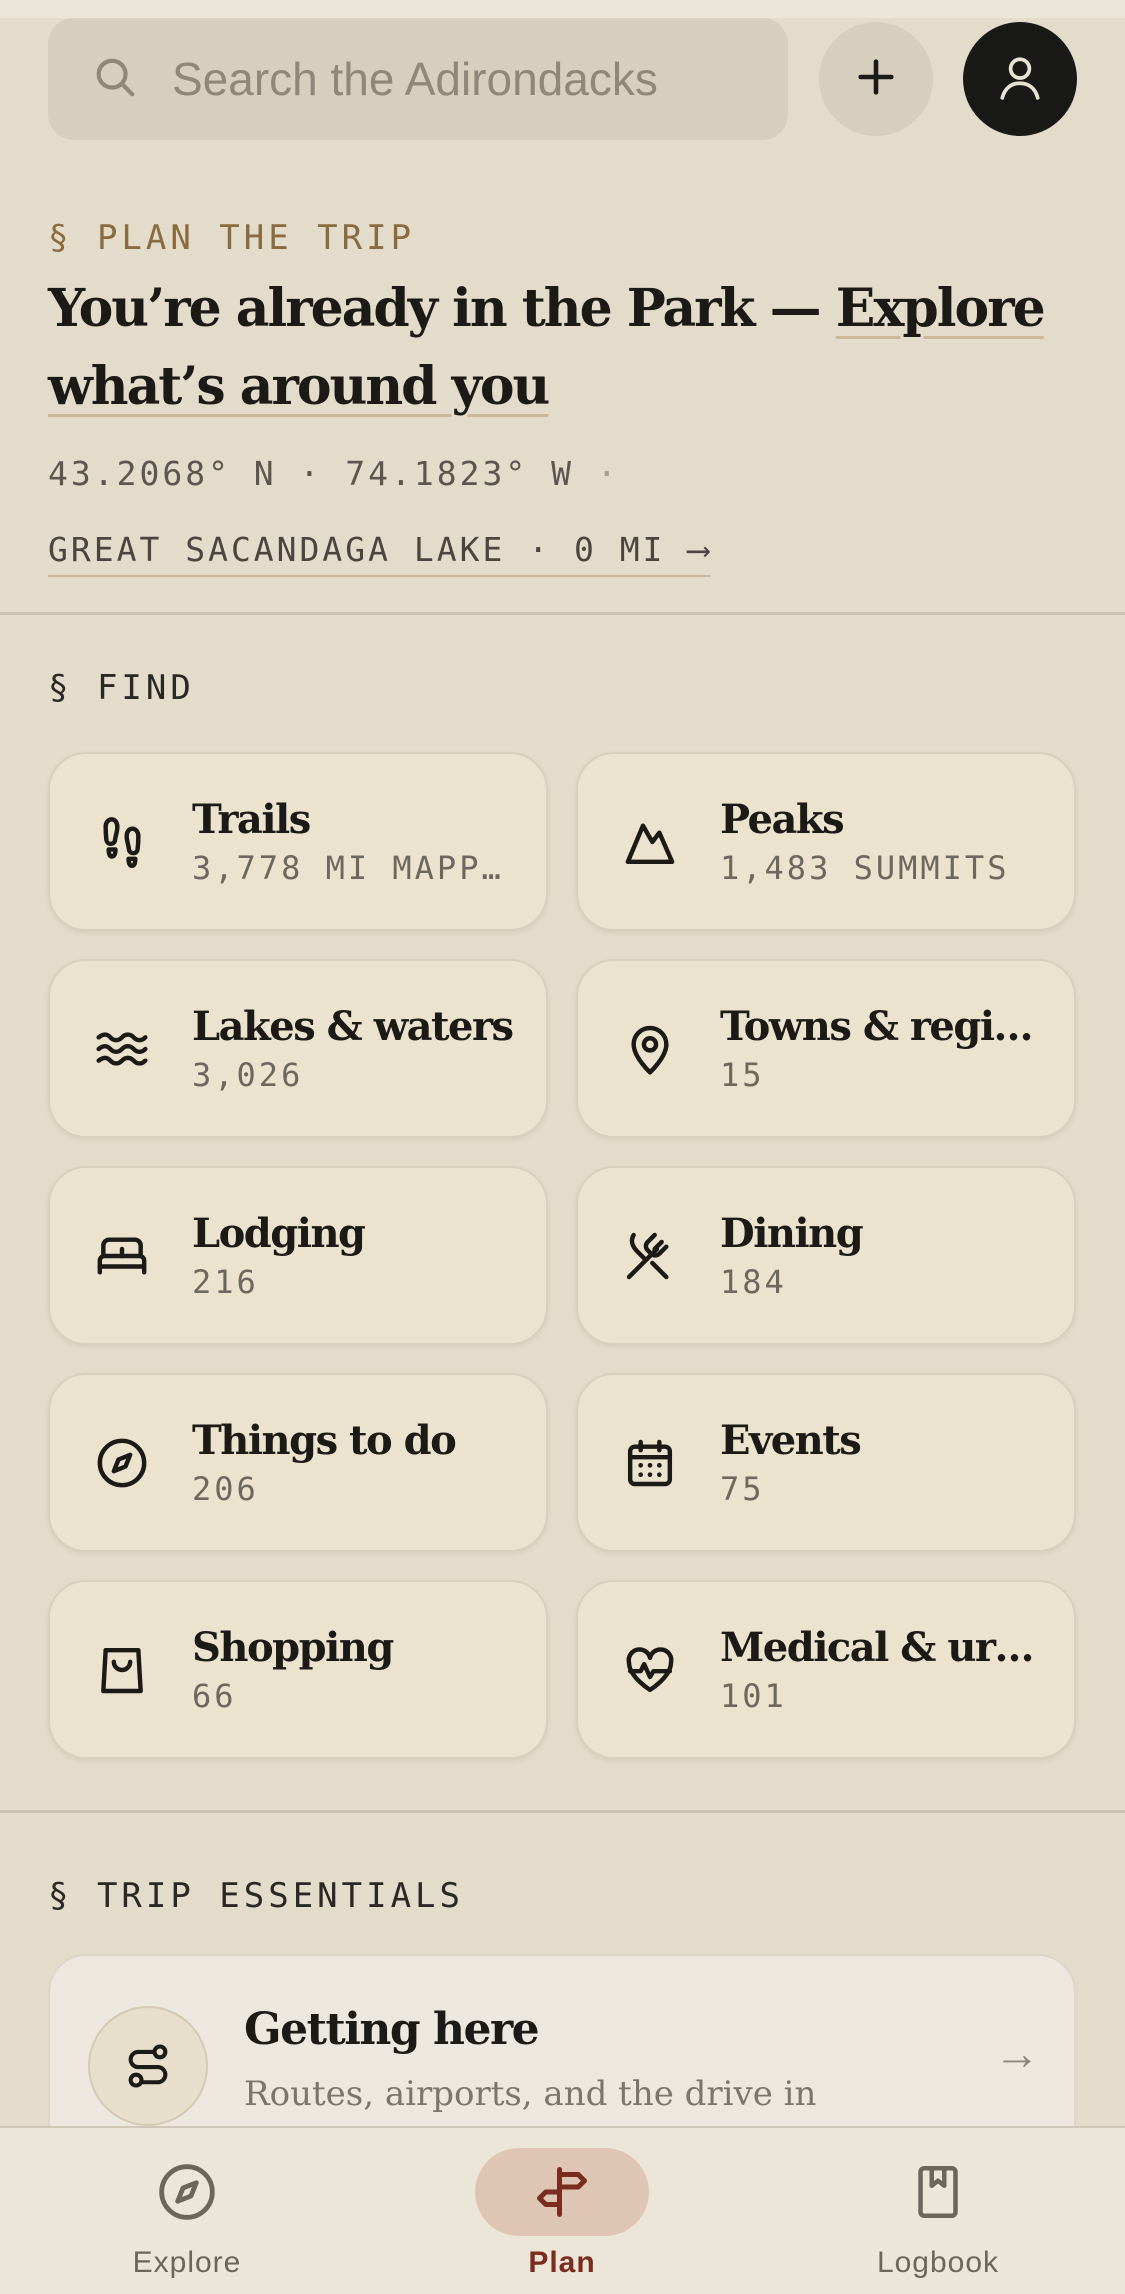 This screenshot has height=2294, width=1125. Describe the element at coordinates (650, 1256) in the screenshot. I see `utensils-icon` at that location.